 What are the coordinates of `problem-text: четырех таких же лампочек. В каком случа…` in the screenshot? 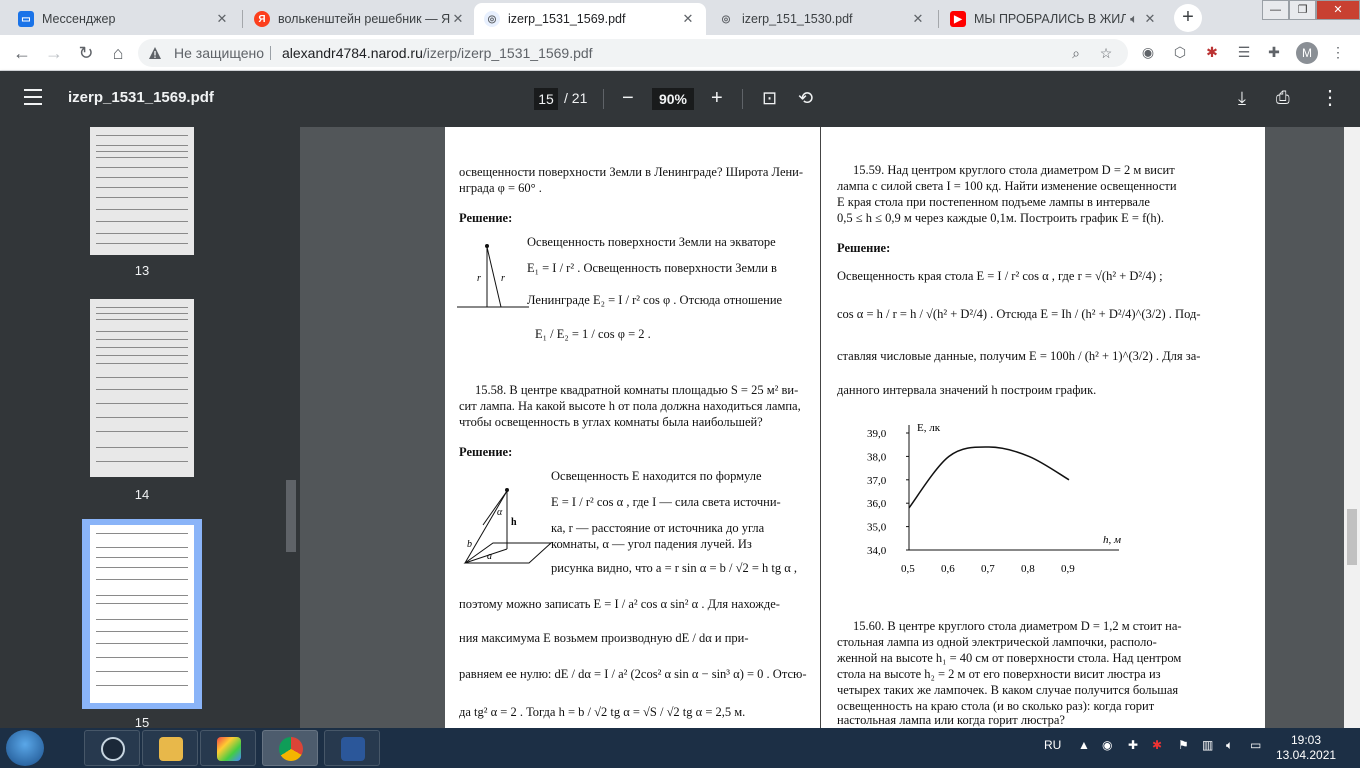 It's located at (1008, 690).